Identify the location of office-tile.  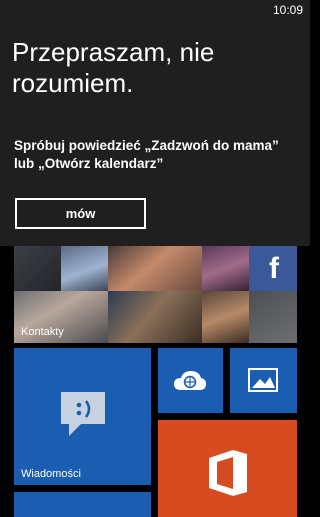
(227, 468).